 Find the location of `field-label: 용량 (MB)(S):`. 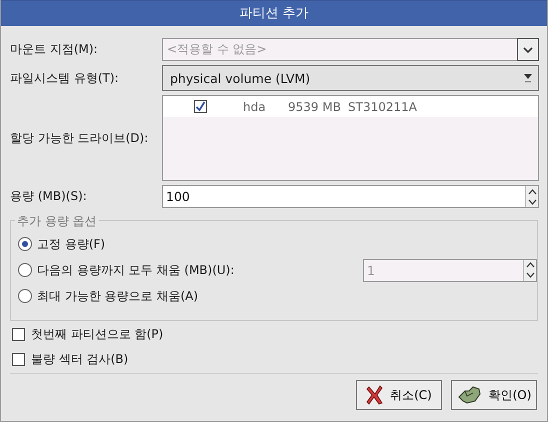

field-label: 용량 (MB)(S): is located at coordinates (49, 196).